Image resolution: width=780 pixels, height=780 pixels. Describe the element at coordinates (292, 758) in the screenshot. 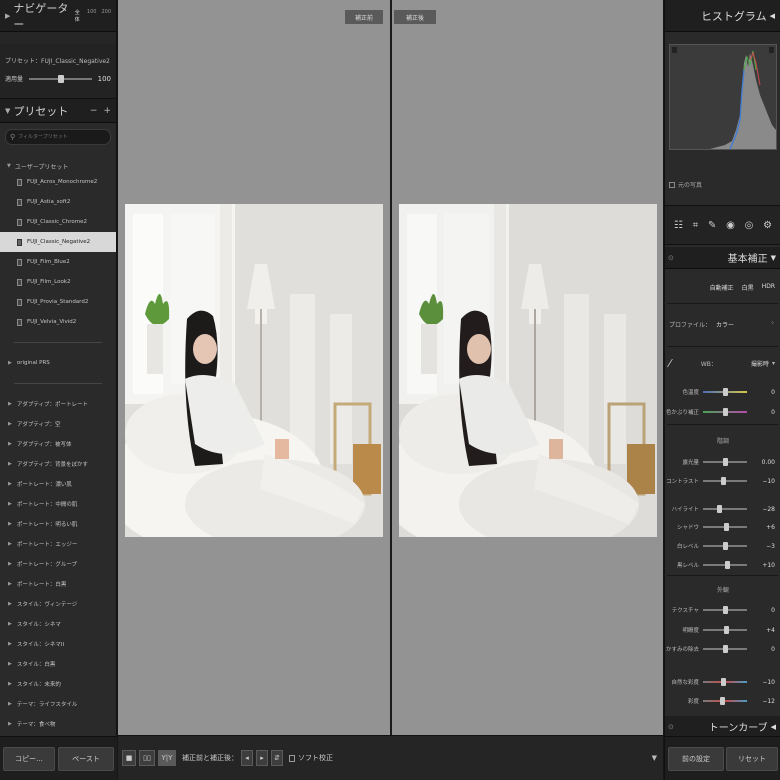

I see `checkbox-icon` at that location.